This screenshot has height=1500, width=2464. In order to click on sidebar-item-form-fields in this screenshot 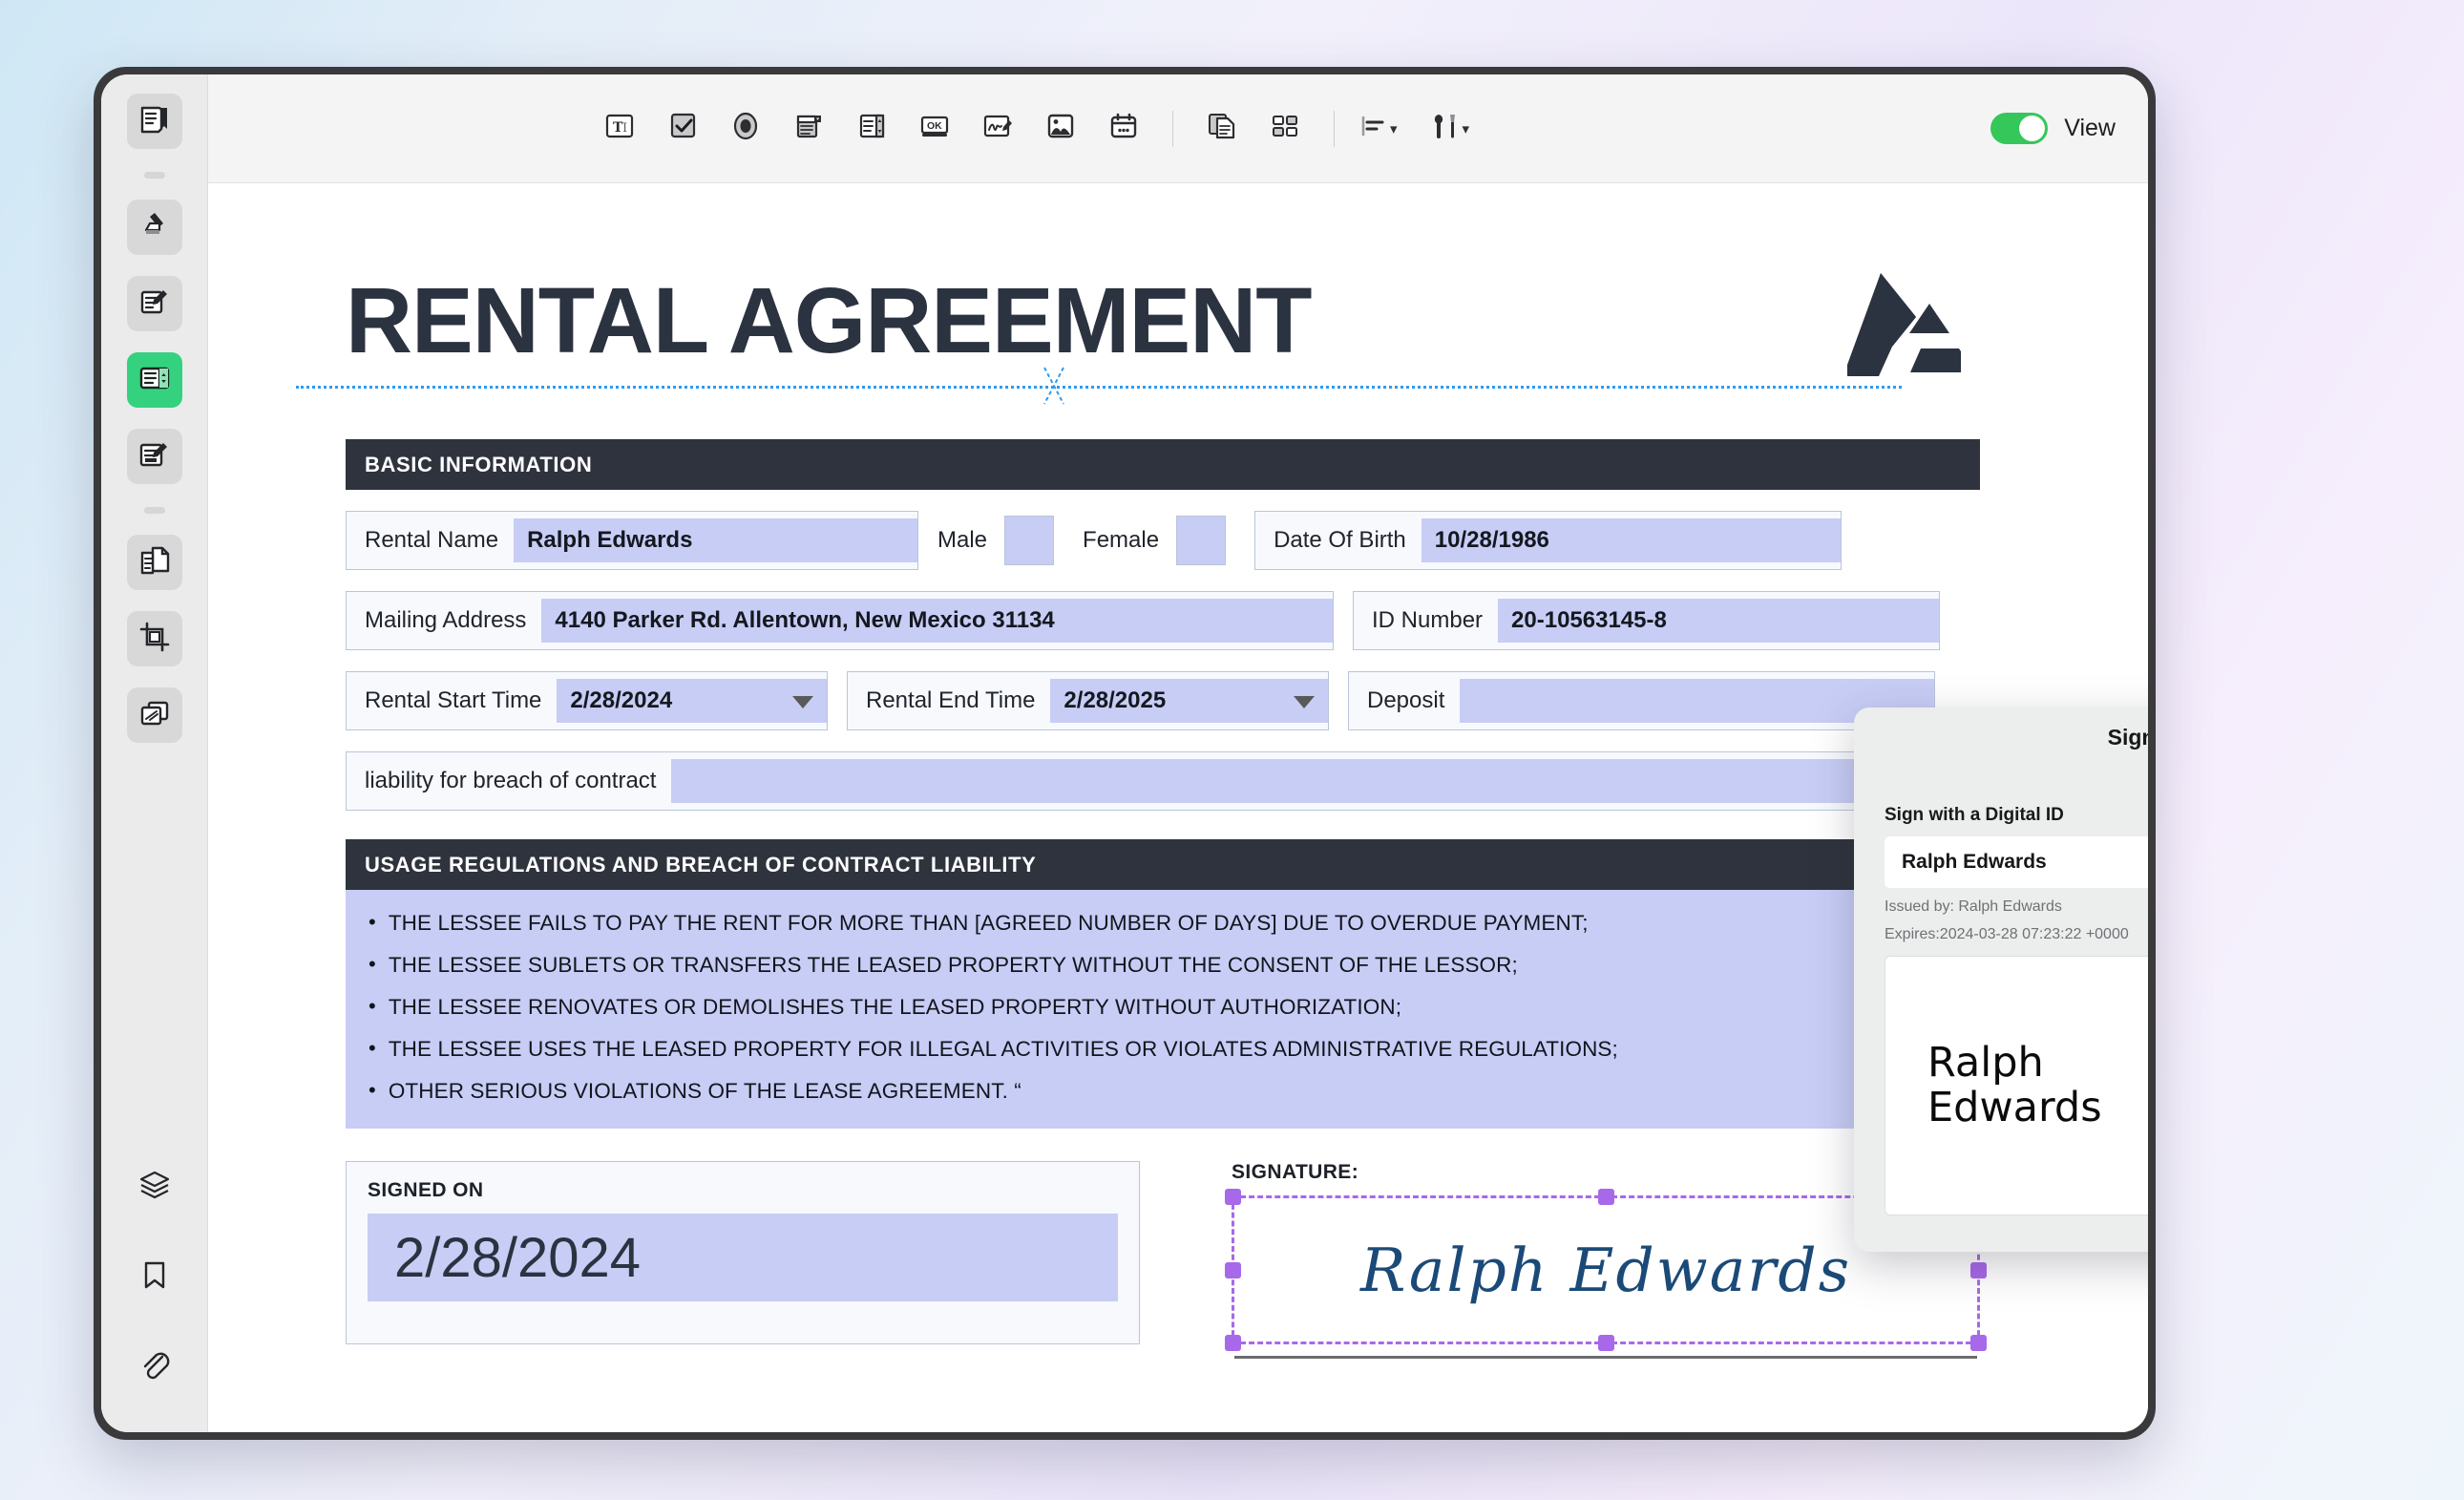, I will do `click(154, 380)`.